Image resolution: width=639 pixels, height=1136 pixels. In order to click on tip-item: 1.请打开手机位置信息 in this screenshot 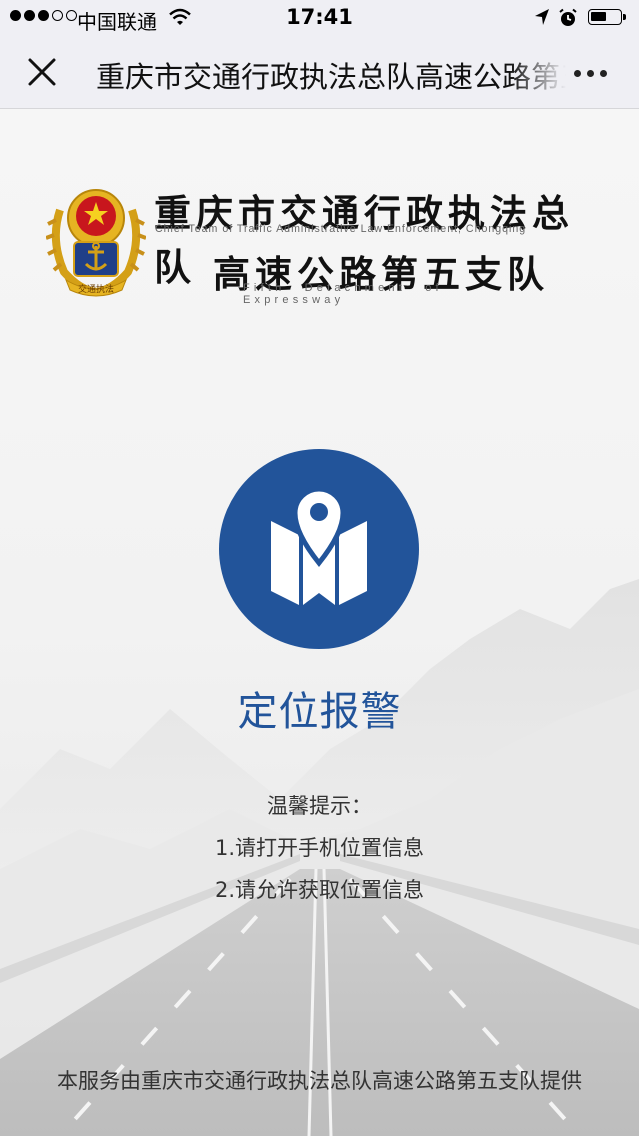, I will do `click(319, 848)`.